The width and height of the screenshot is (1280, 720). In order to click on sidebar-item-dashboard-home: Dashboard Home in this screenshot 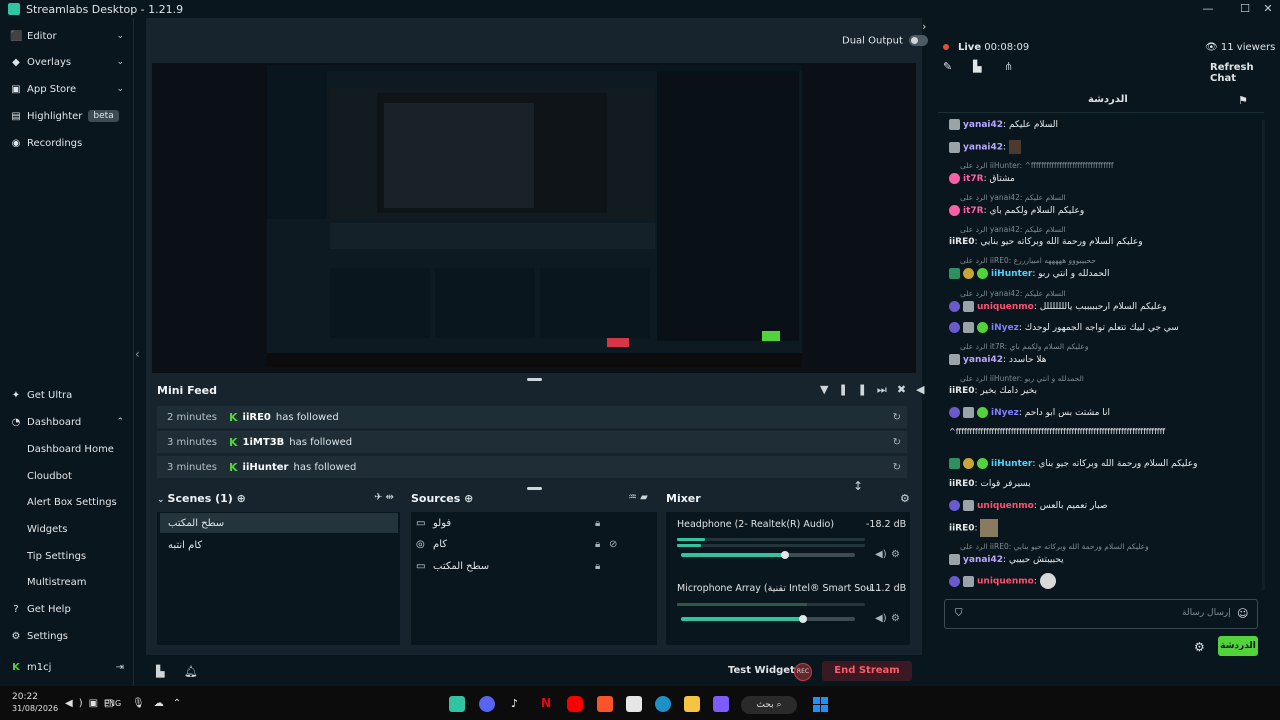, I will do `click(67, 449)`.